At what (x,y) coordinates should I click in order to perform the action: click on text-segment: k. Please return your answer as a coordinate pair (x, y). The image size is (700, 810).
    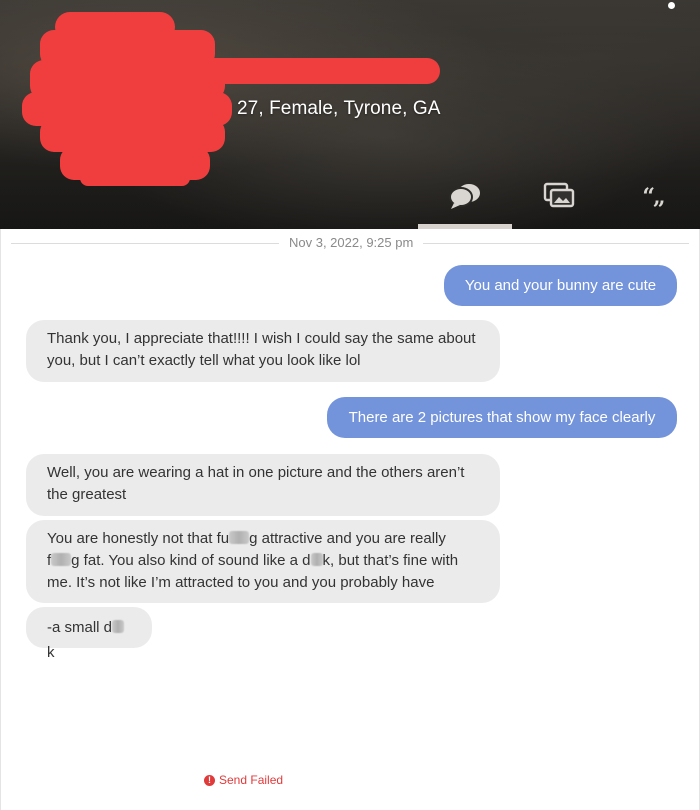
    Looking at the image, I should click on (51, 652).